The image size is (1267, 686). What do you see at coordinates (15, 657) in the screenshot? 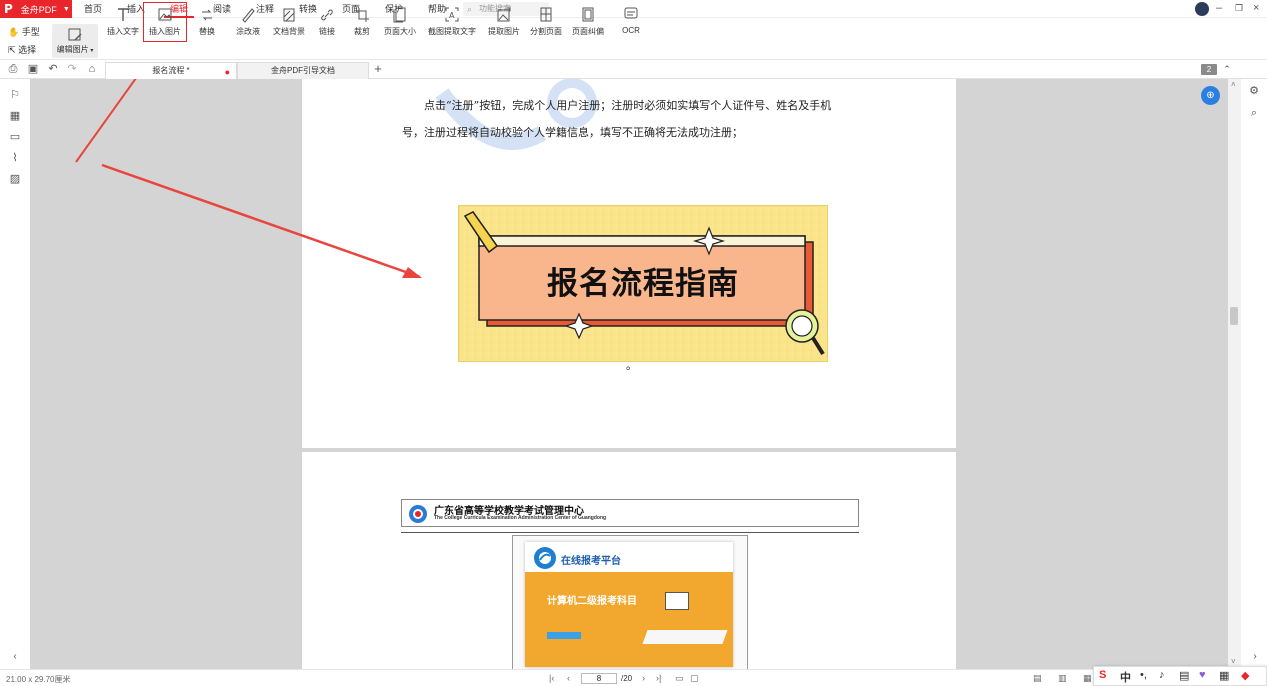
I see `collapse-left-icon: ‹` at bounding box center [15, 657].